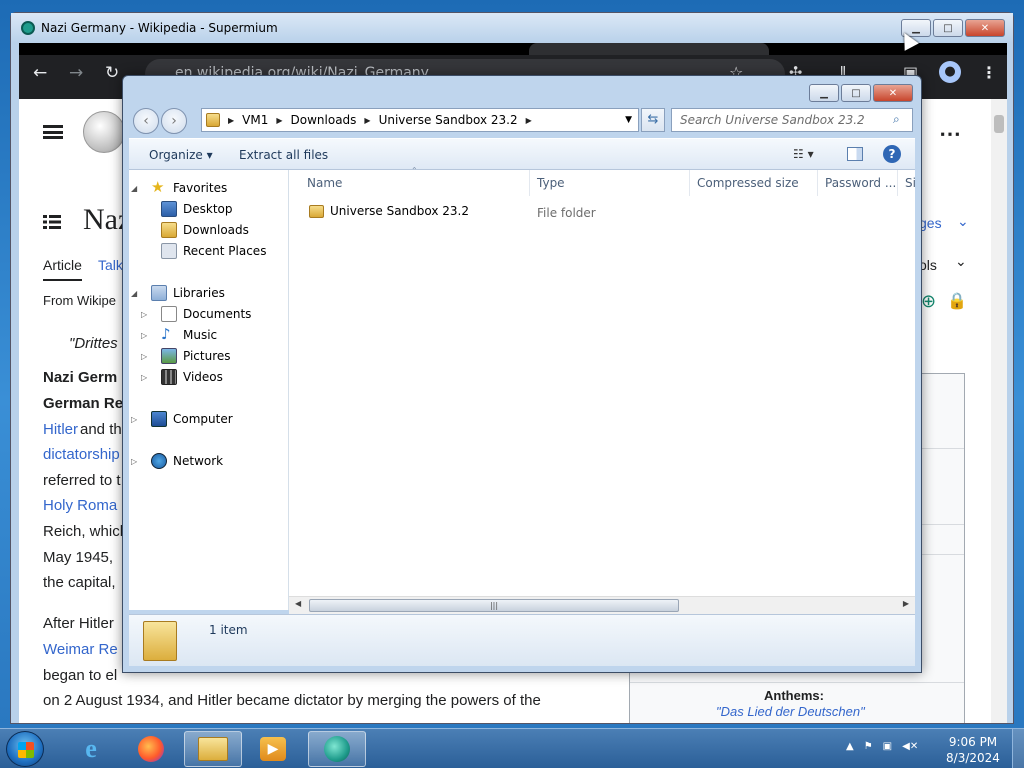 This screenshot has width=1024, height=768. I want to click on view-options-icon: ☷ ▾, so click(803, 154).